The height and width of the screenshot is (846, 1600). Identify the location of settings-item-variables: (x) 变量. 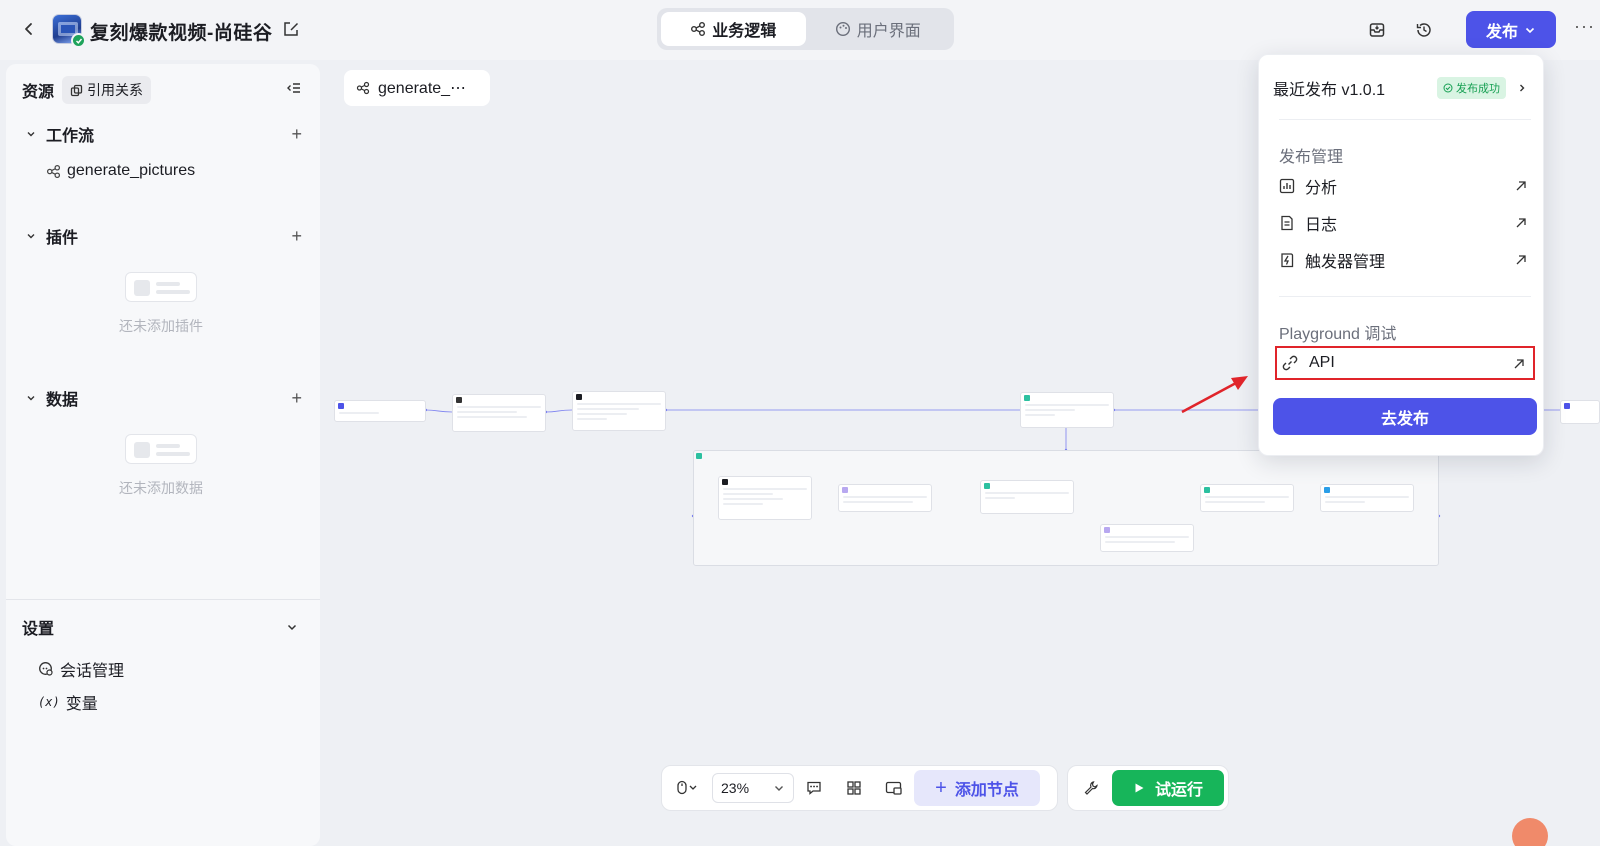
(68, 702).